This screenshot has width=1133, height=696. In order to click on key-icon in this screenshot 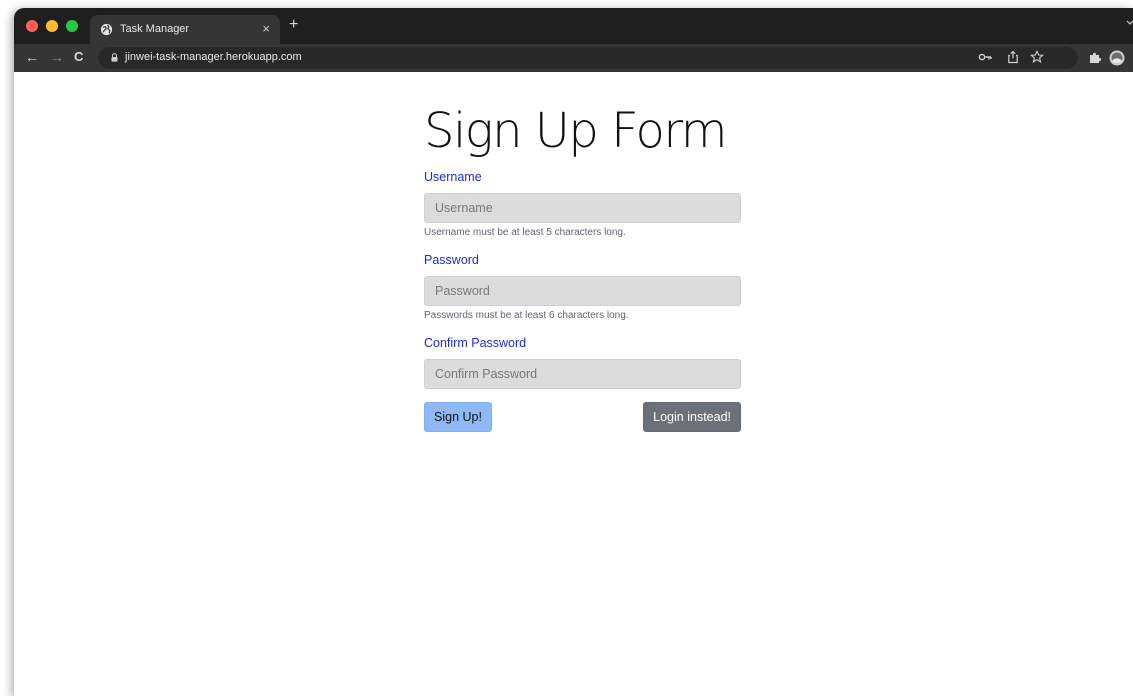, I will do `click(986, 57)`.